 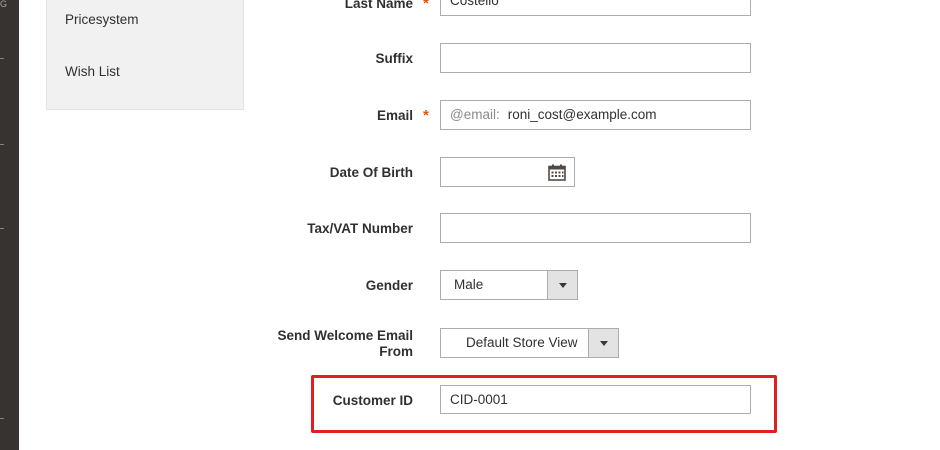 I want to click on suffix-label: Suffix, so click(x=394, y=58).